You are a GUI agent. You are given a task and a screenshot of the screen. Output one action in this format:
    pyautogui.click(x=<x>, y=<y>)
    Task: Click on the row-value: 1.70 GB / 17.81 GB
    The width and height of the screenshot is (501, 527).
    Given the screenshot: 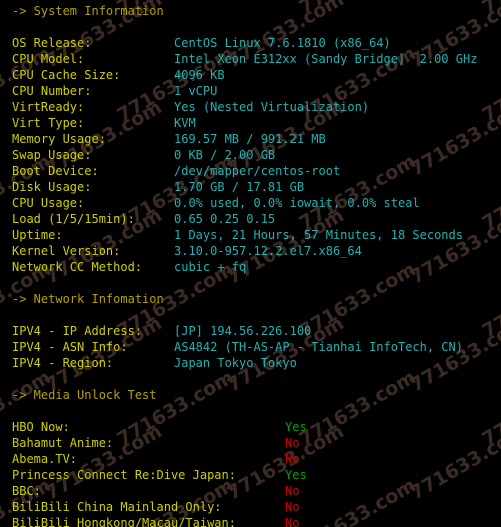 What is the action you would take?
    pyautogui.click(x=239, y=187)
    